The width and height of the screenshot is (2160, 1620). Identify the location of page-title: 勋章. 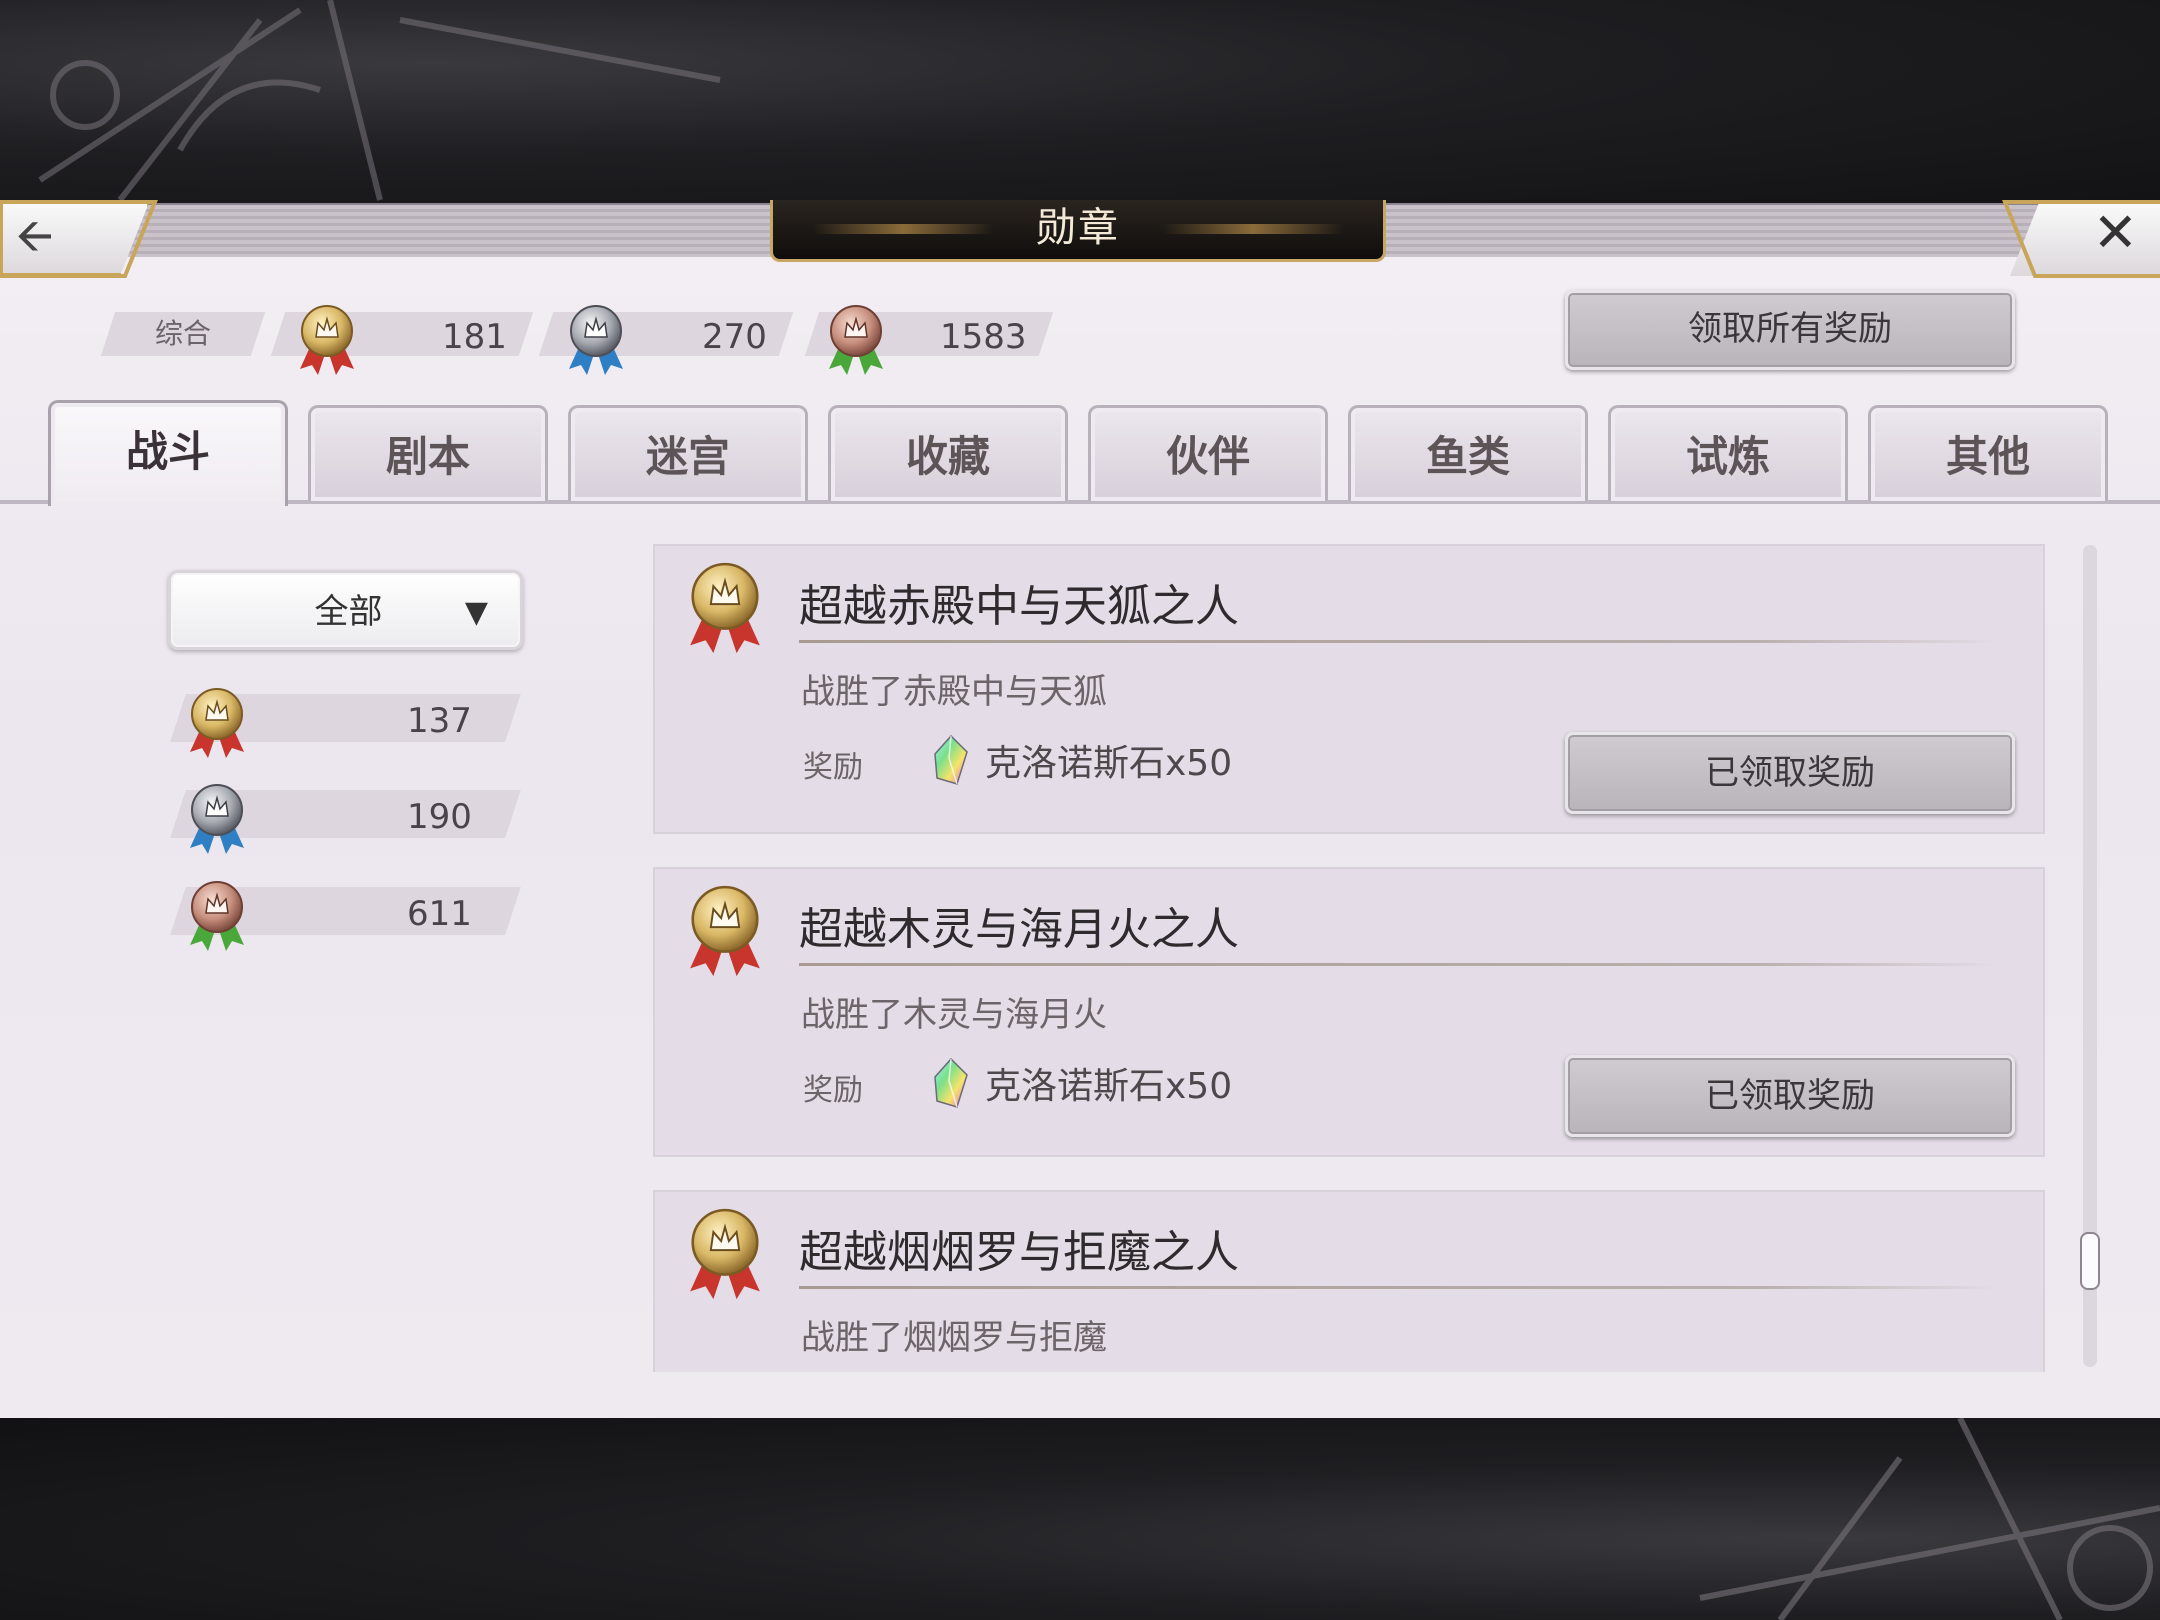
(1078, 228).